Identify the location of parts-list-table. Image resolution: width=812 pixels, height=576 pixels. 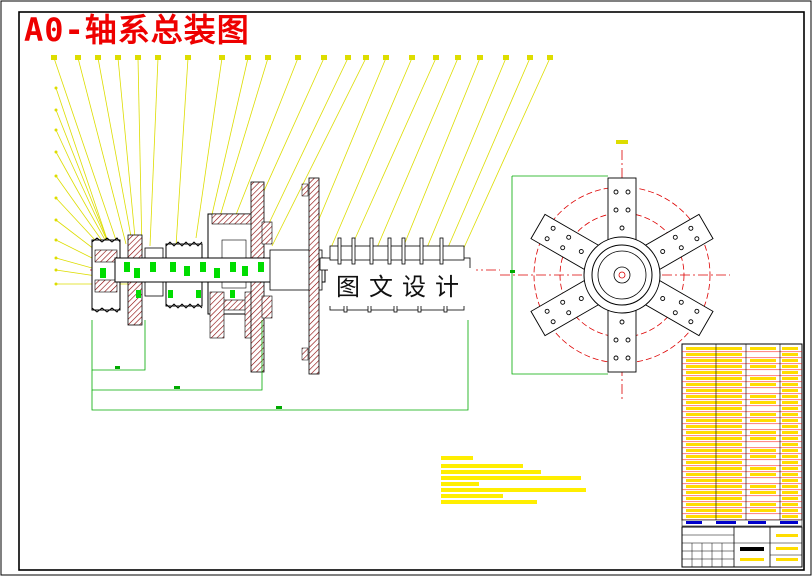
(742, 435).